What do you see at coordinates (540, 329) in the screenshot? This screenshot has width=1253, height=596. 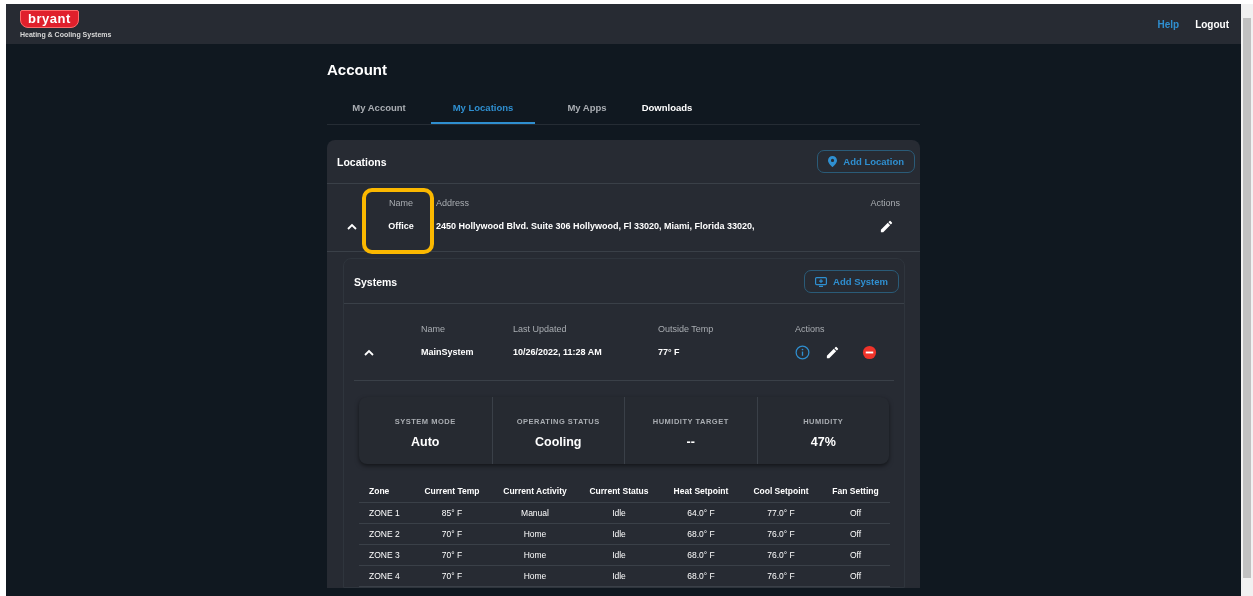 I see `column-label: Last Updated` at bounding box center [540, 329].